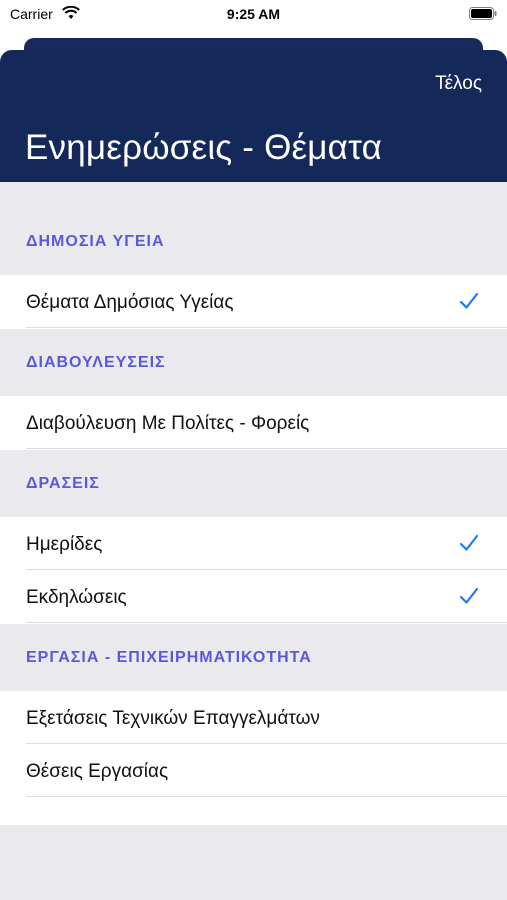 The width and height of the screenshot is (507, 900). I want to click on status-bar: Carrier 9:25 AM, so click(253, 15).